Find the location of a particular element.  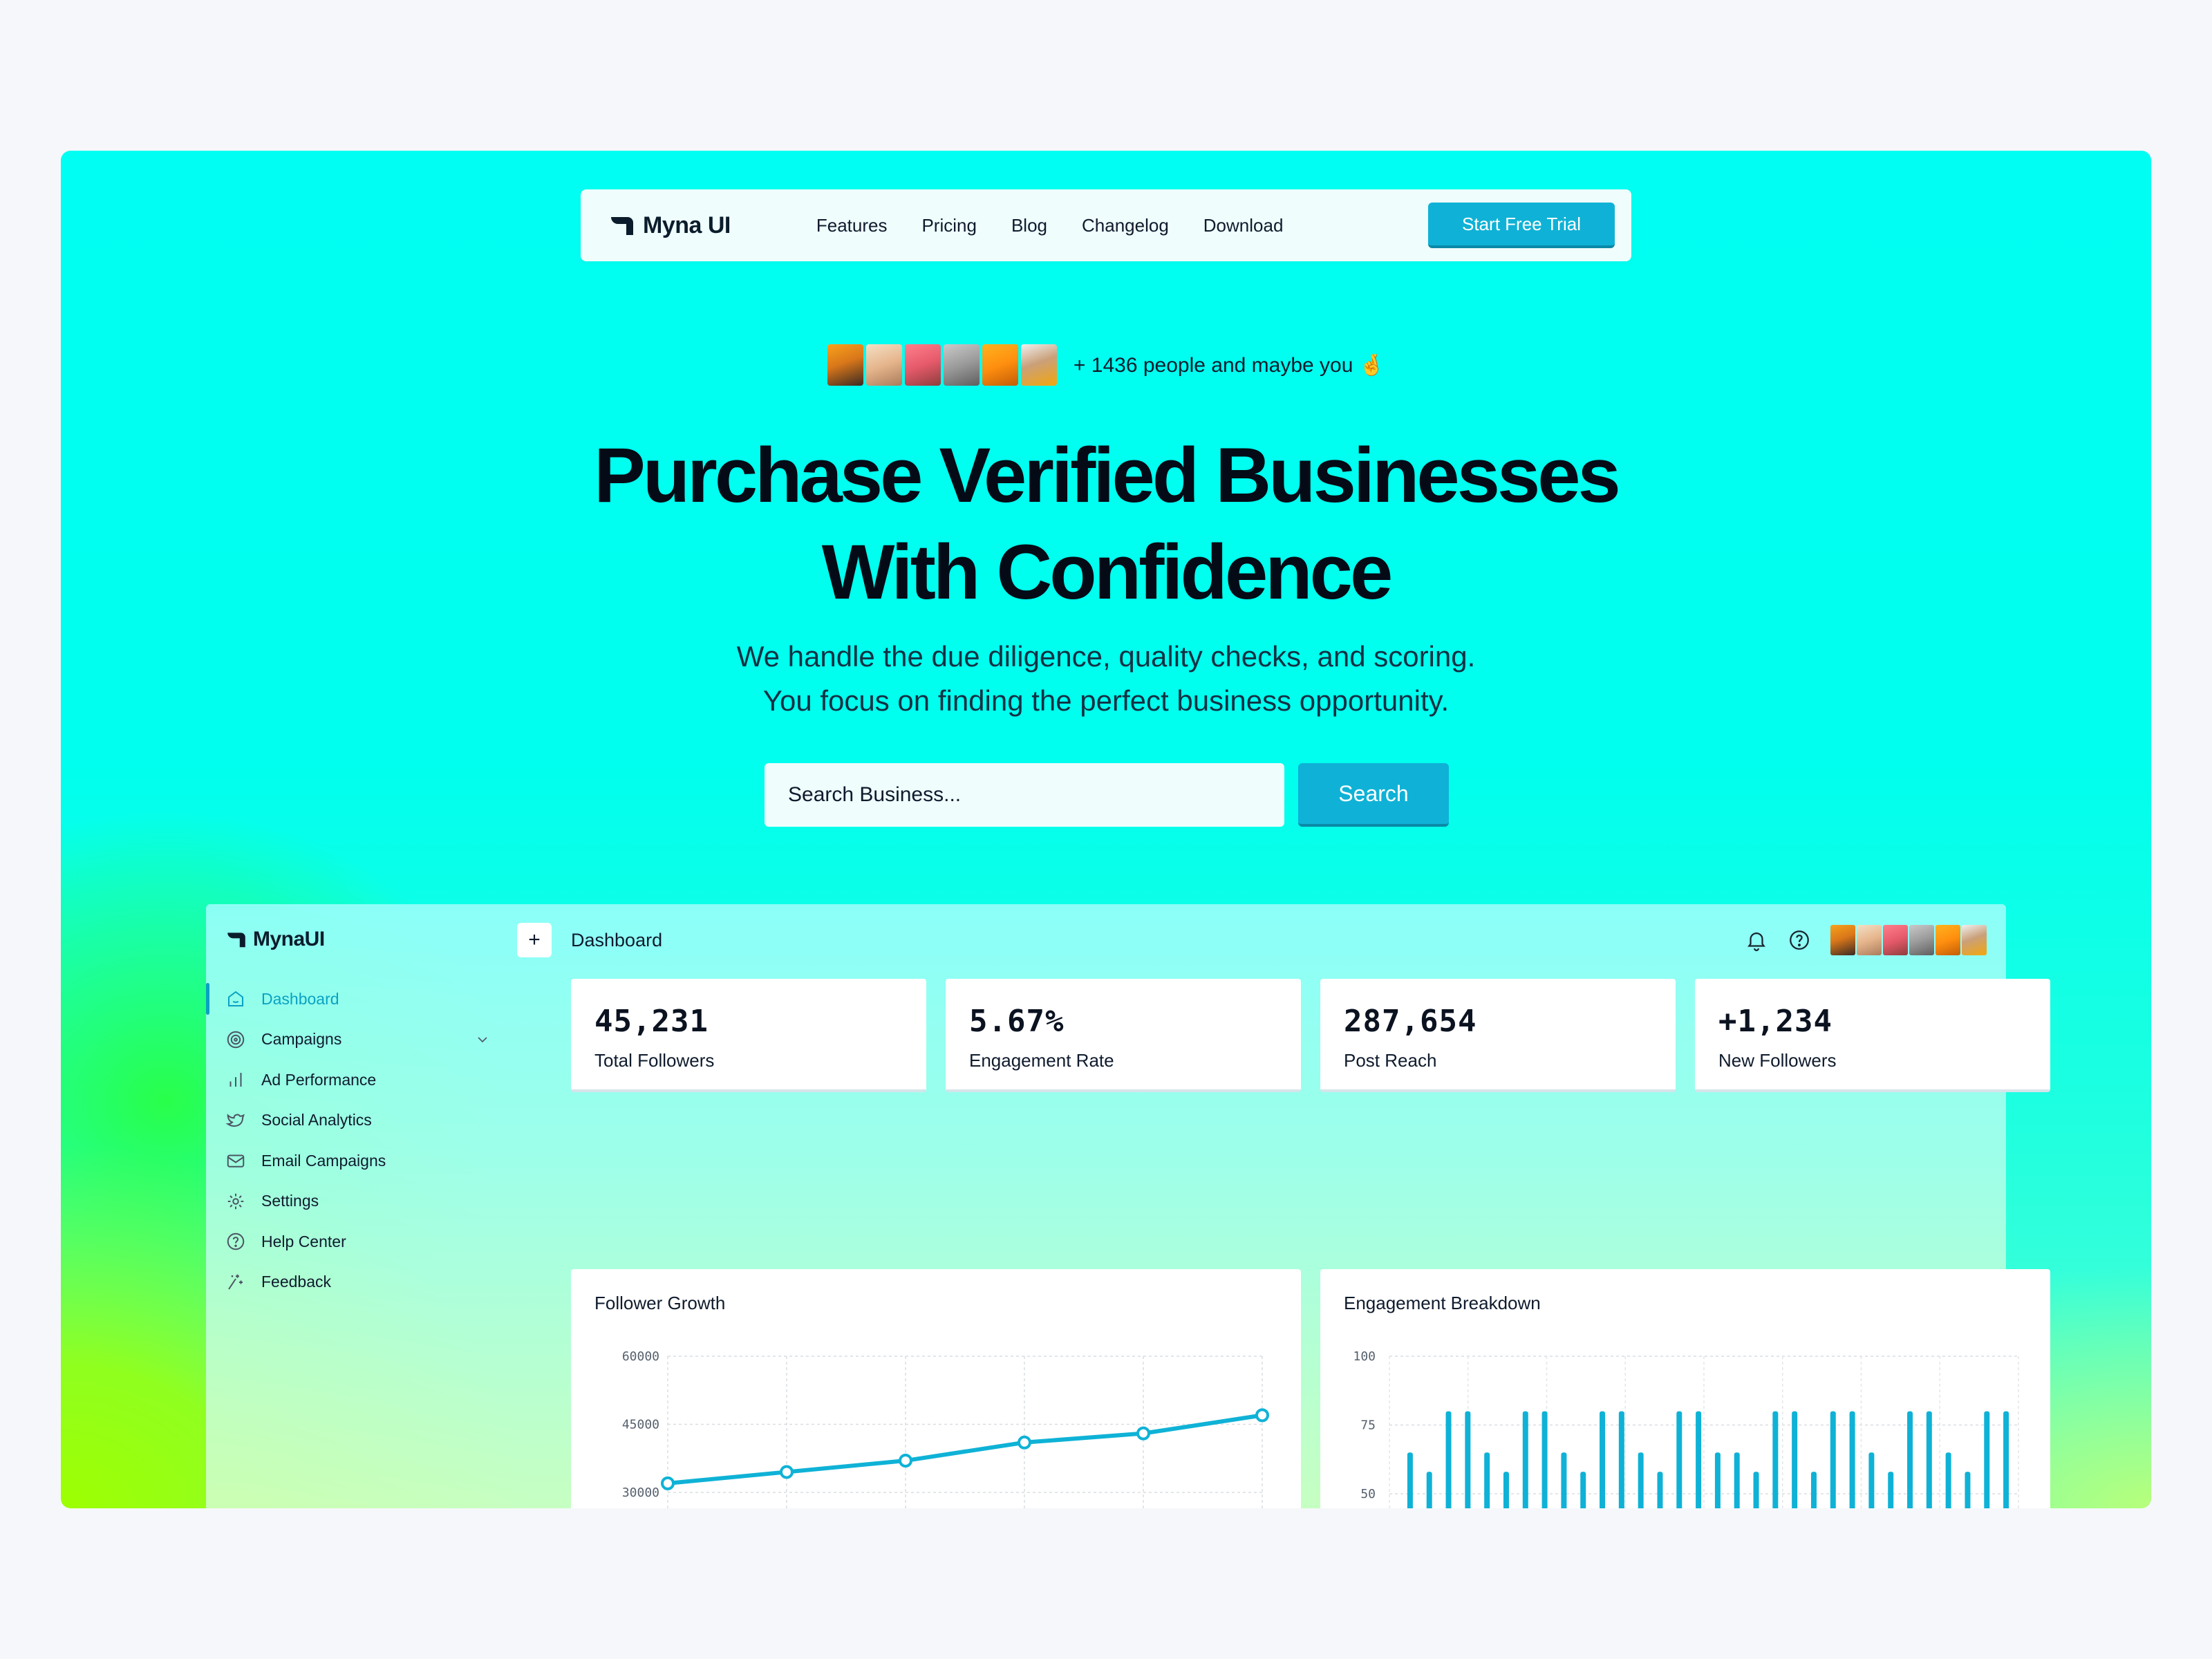

sidebar-item-ad-performance: Ad Performance is located at coordinates (351, 1080).